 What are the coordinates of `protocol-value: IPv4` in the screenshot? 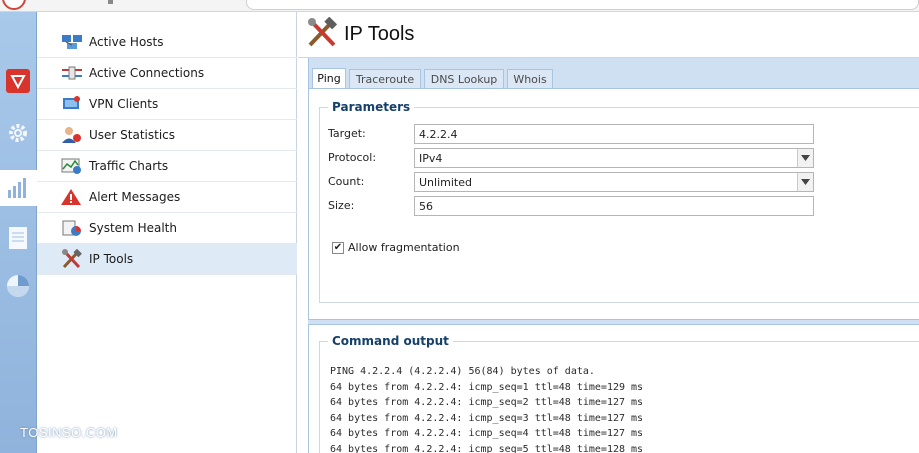 It's located at (431, 158).